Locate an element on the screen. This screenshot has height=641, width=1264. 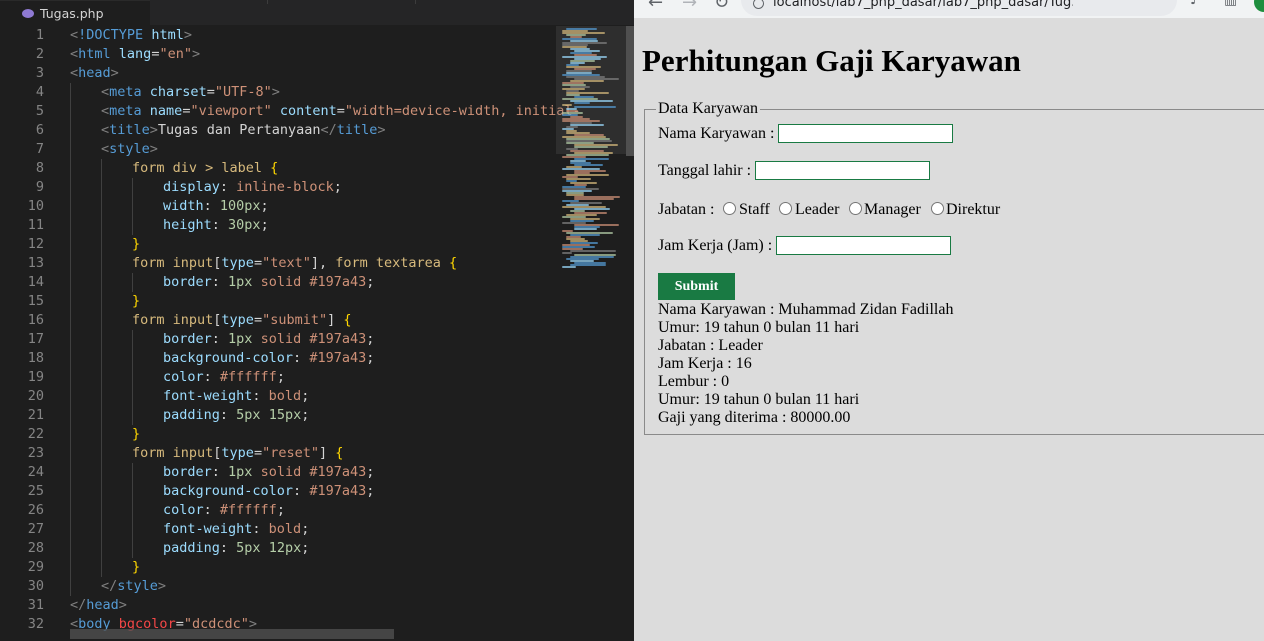
code-line: 16 form input[type="submit"] { is located at coordinates (278, 320).